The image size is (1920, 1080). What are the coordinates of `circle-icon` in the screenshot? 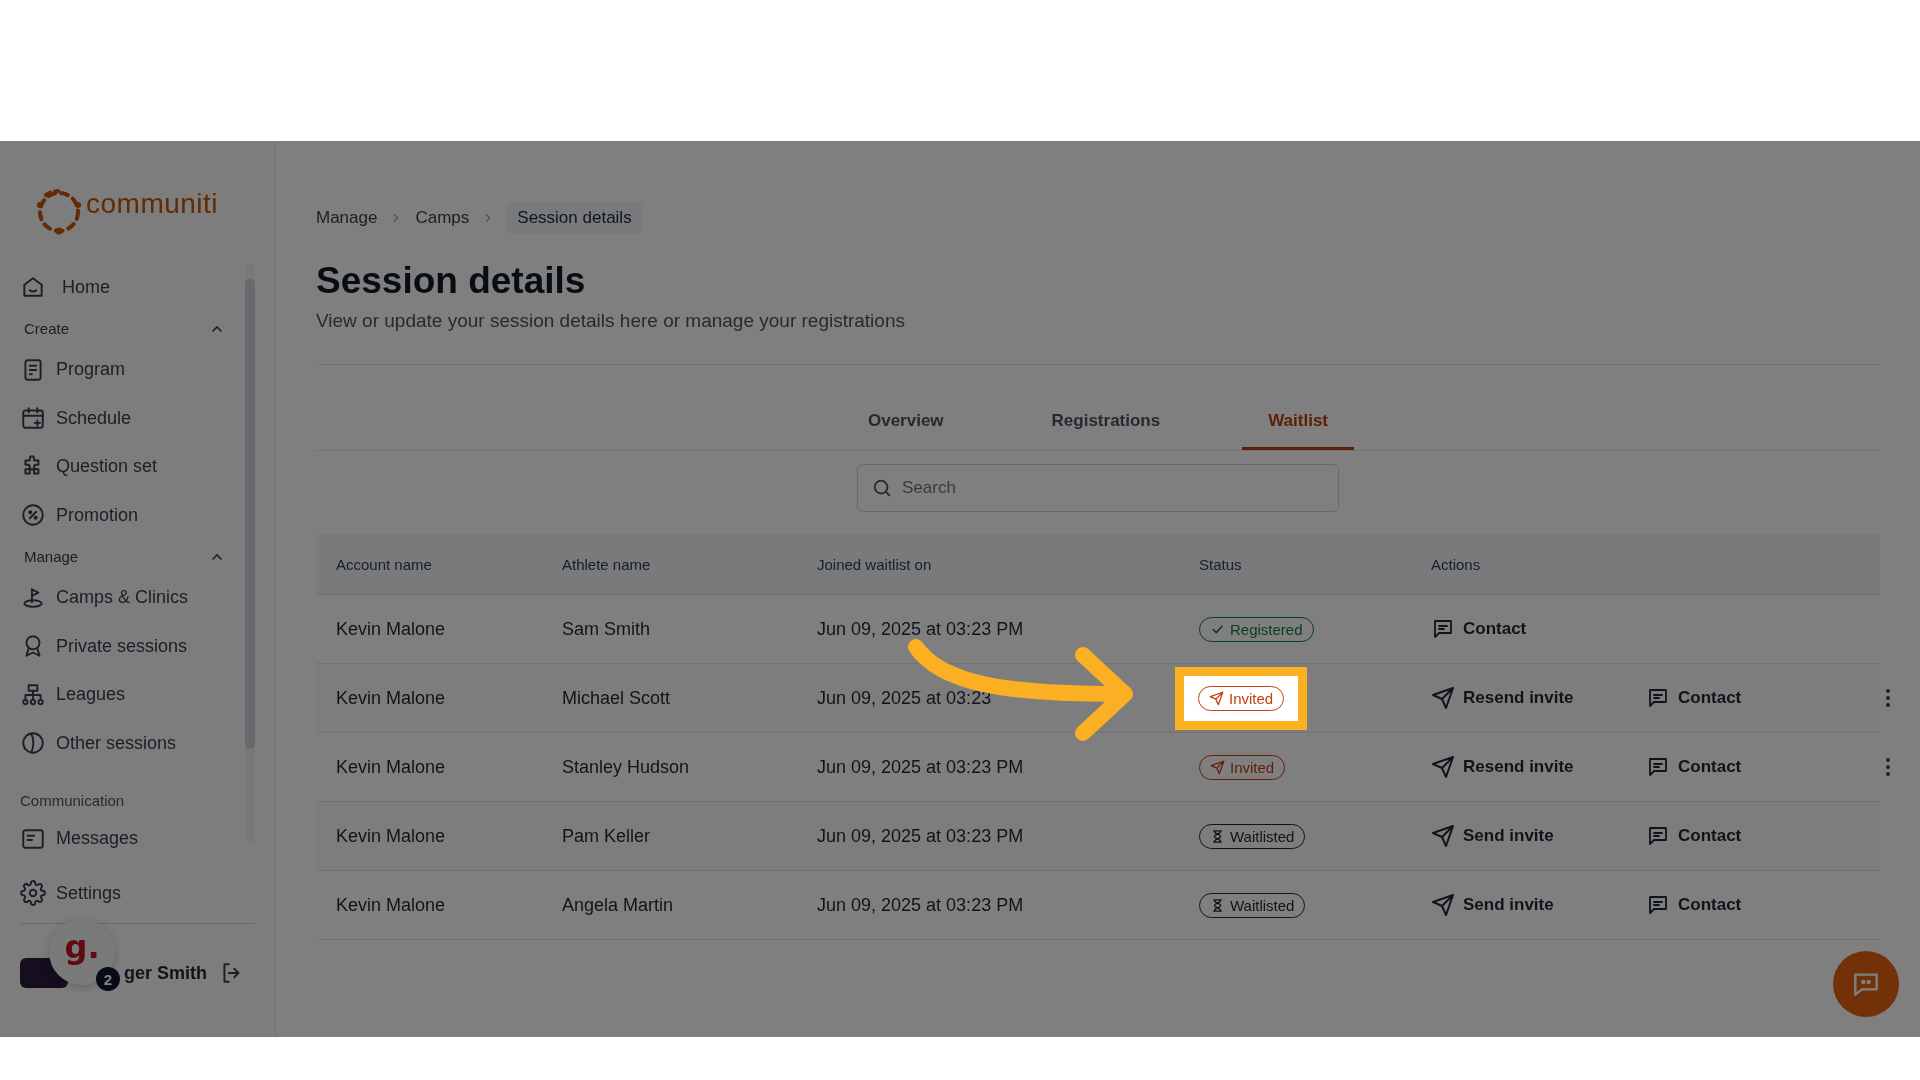 It's located at (33, 743).